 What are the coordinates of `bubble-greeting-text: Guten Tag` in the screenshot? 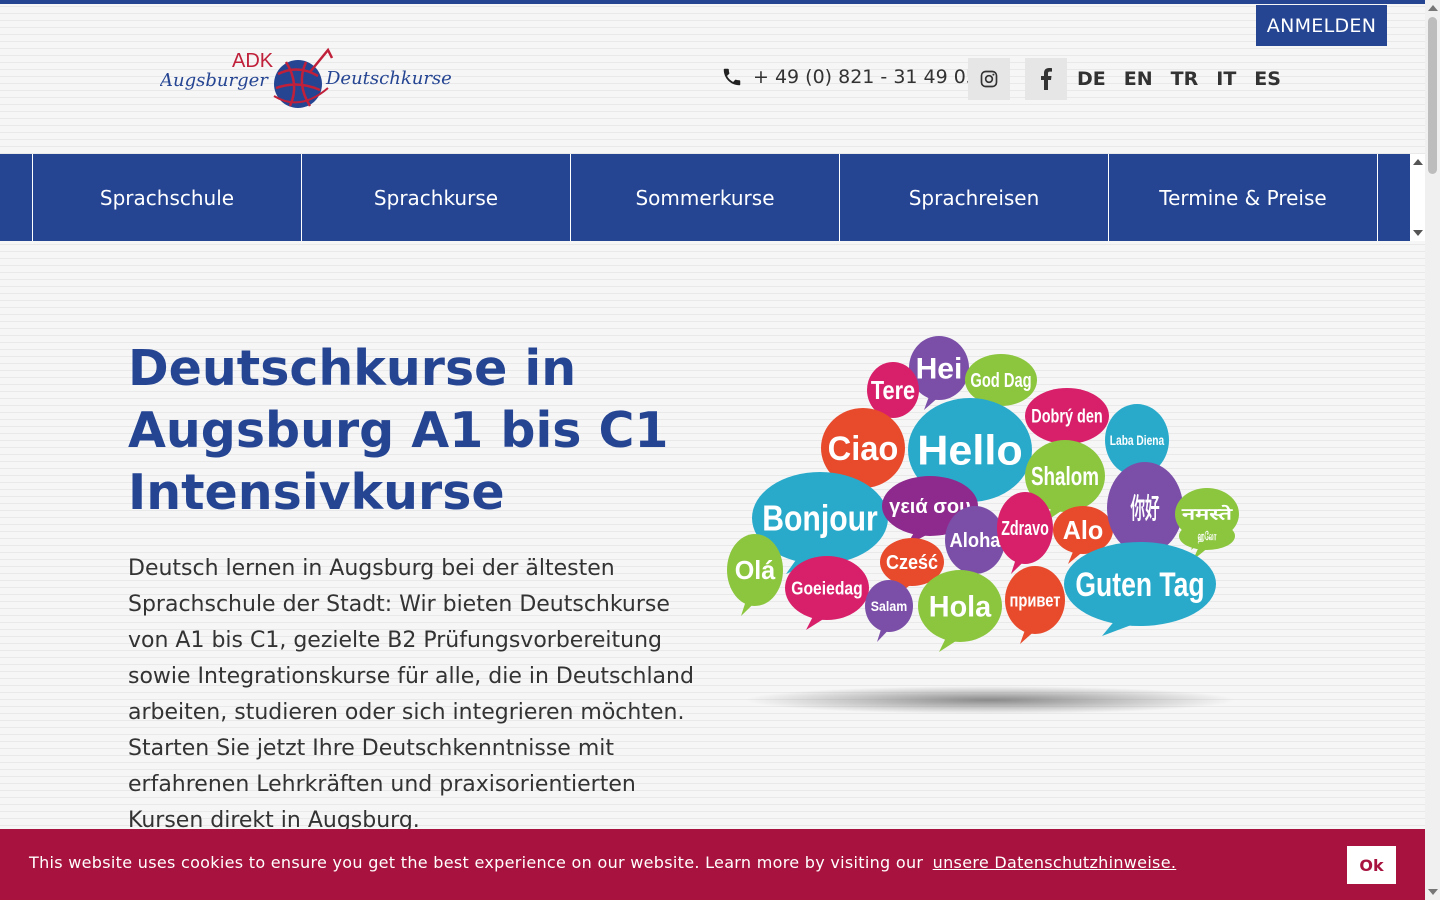 It's located at (1139, 585).